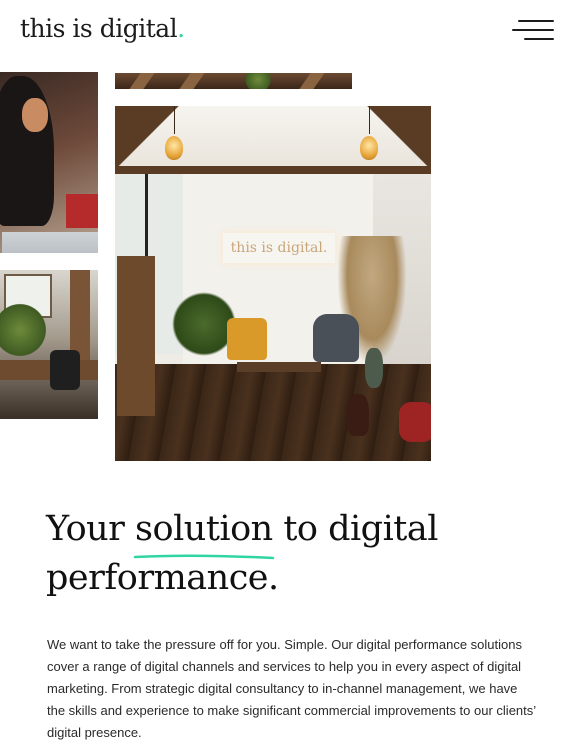 Image resolution: width=564 pixels, height=750 pixels. What do you see at coordinates (279, 367) in the screenshot?
I see `photo-coffee-table` at bounding box center [279, 367].